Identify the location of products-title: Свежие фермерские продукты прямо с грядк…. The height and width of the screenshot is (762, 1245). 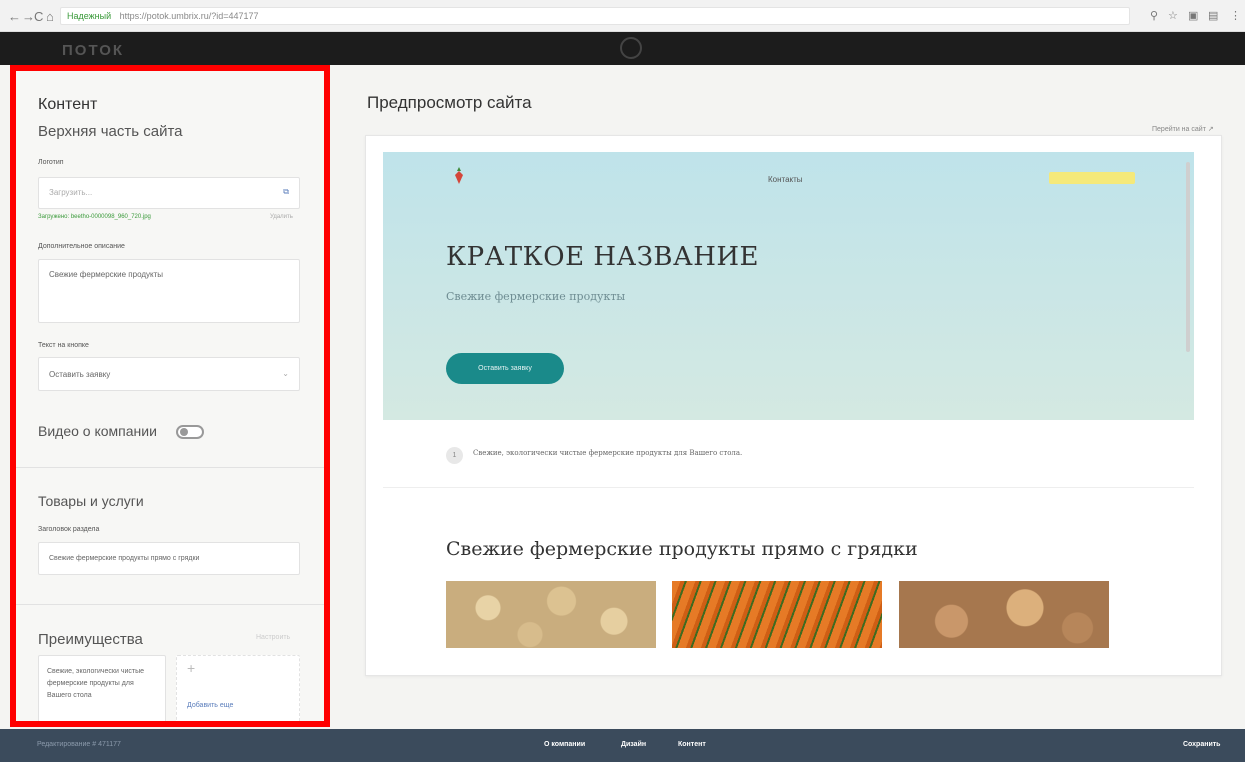
(682, 549).